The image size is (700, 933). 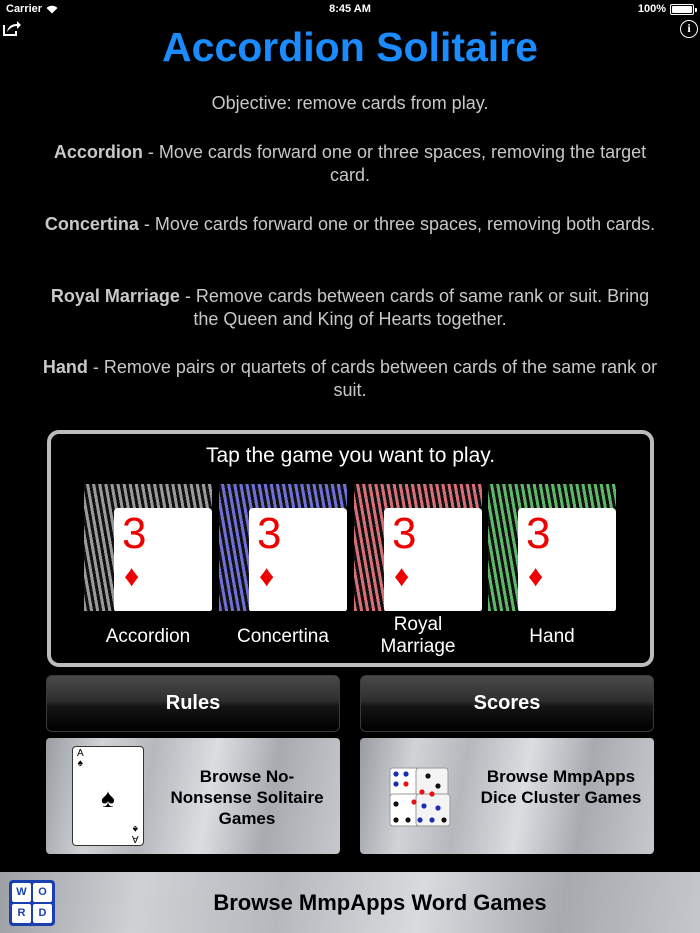 What do you see at coordinates (80, 758) in the screenshot?
I see `ace-corner-top: A ♠` at bounding box center [80, 758].